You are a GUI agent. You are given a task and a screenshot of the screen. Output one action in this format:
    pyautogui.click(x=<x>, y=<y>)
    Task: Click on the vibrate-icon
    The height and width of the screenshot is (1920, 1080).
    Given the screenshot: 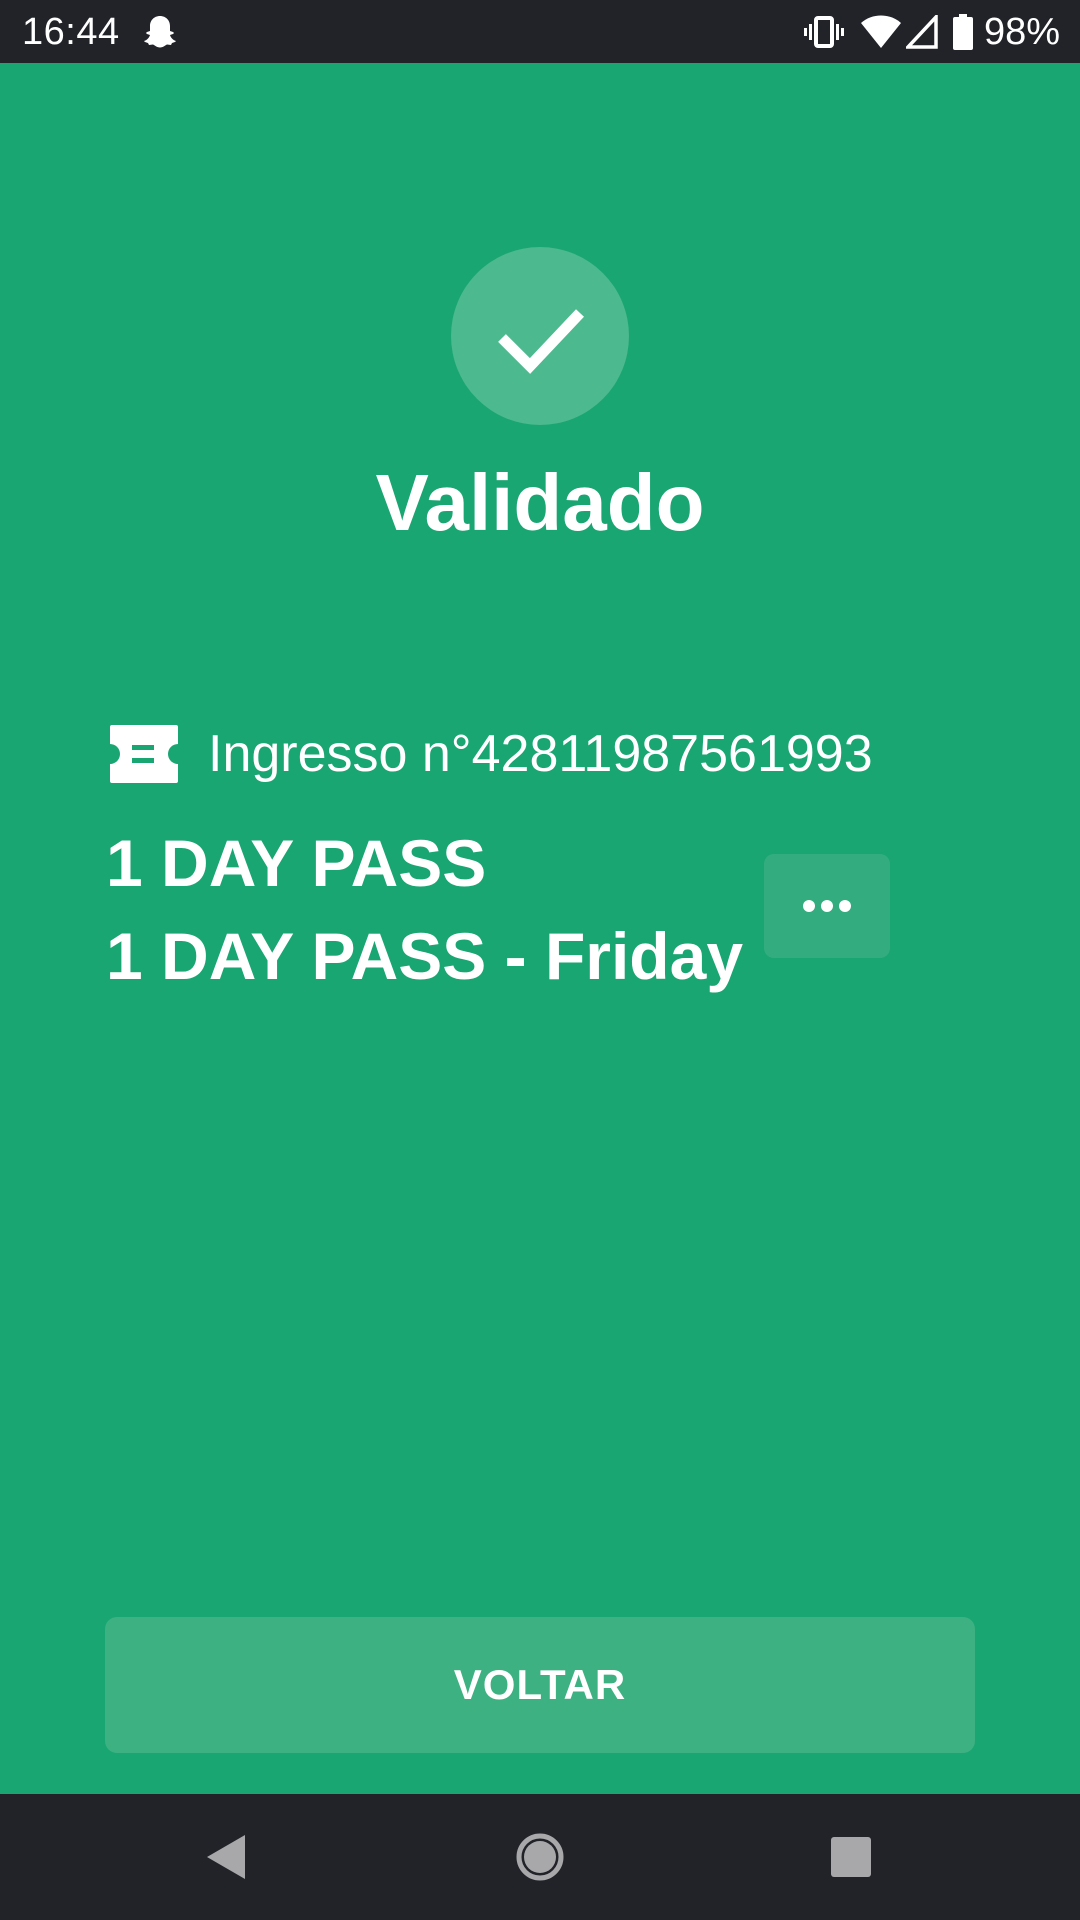 What is the action you would take?
    pyautogui.click(x=823, y=32)
    